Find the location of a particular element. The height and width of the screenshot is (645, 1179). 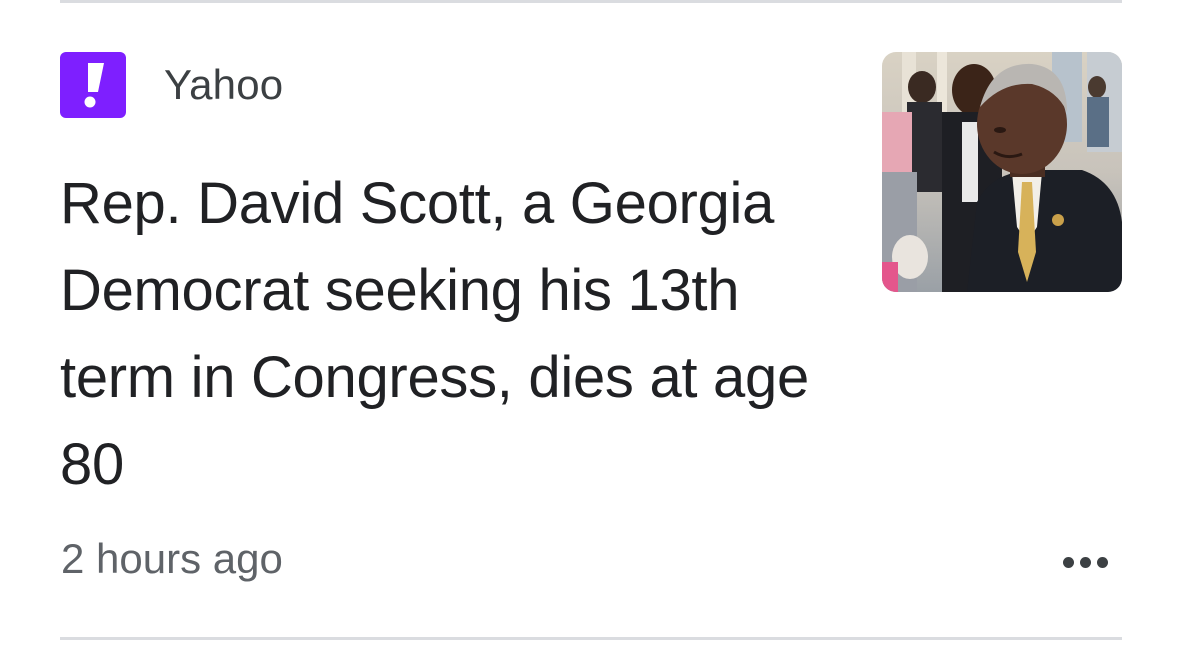

article-photo is located at coordinates (1002, 172).